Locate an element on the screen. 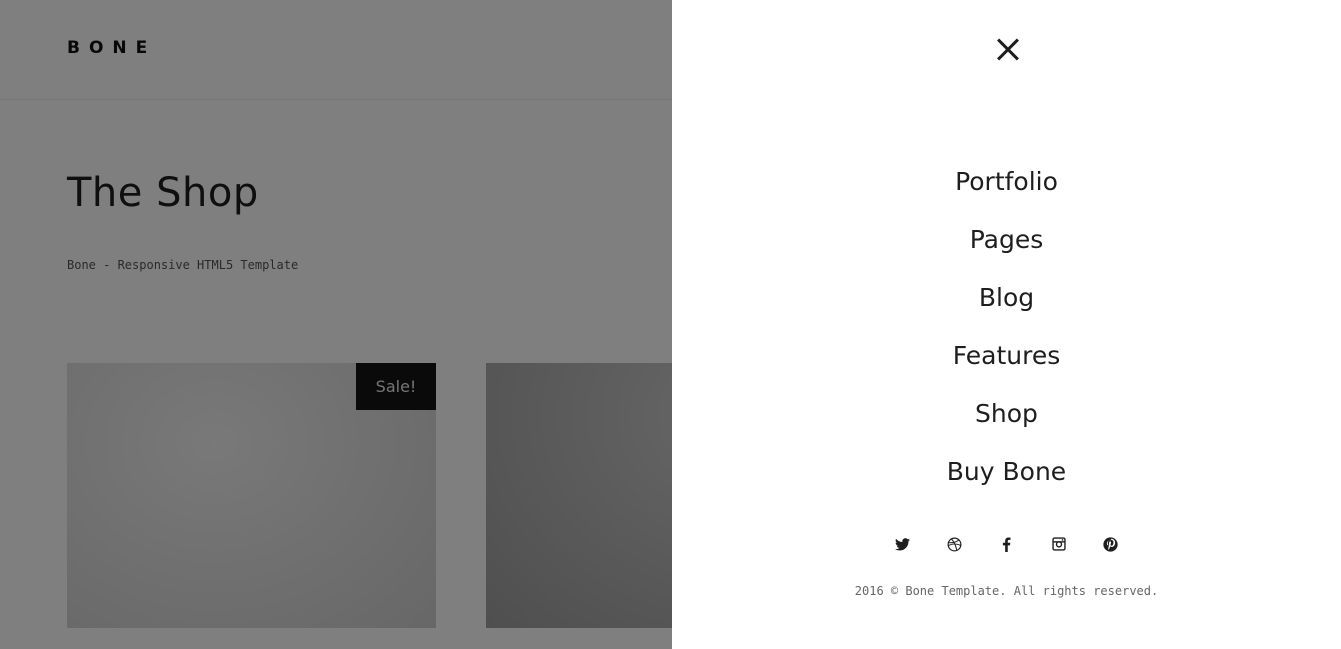  twitter-icon is located at coordinates (903, 544).